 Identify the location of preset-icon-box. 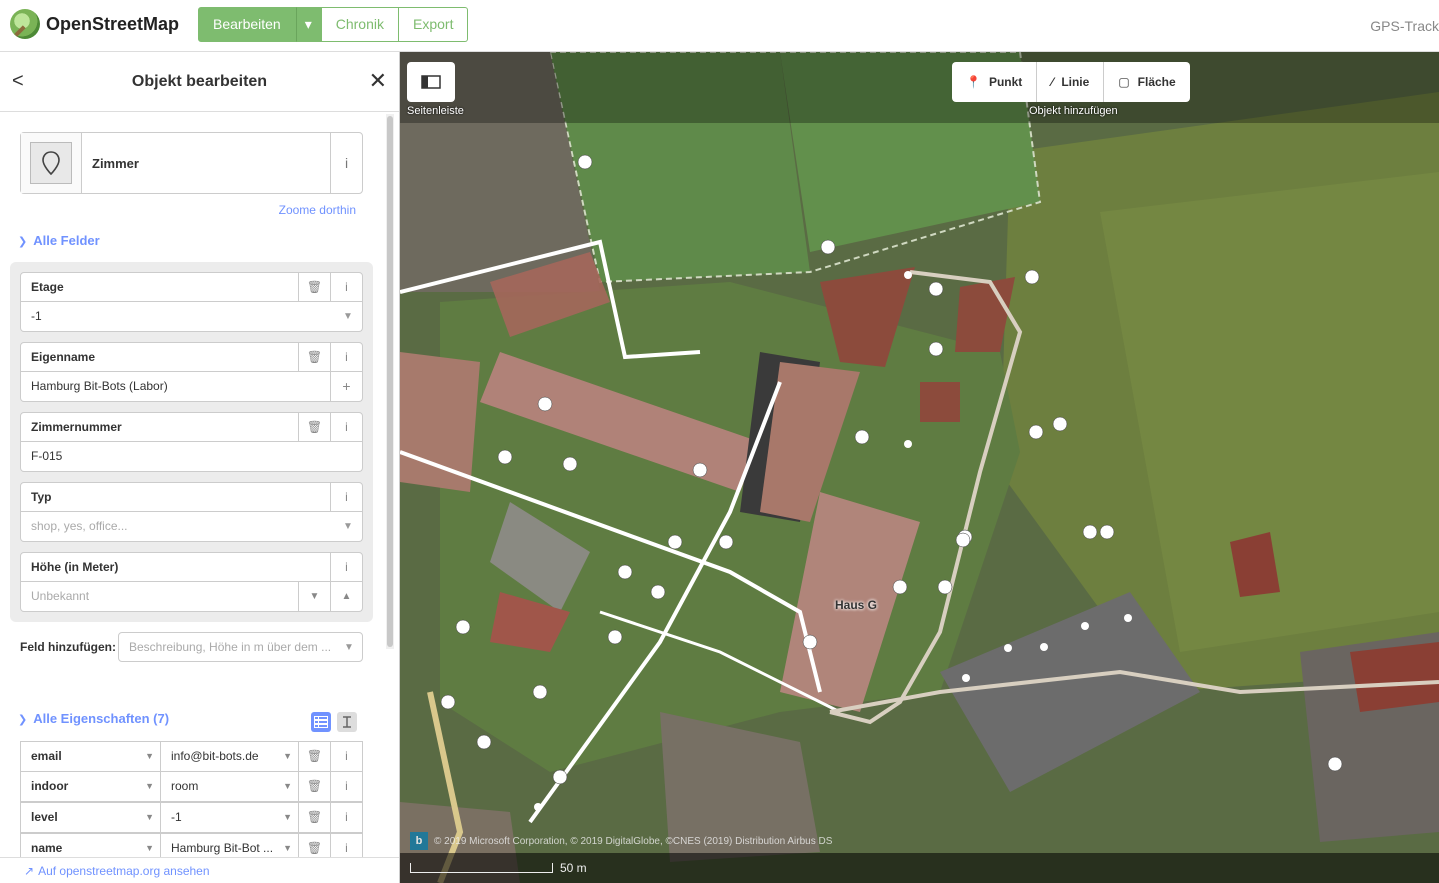
(51, 163).